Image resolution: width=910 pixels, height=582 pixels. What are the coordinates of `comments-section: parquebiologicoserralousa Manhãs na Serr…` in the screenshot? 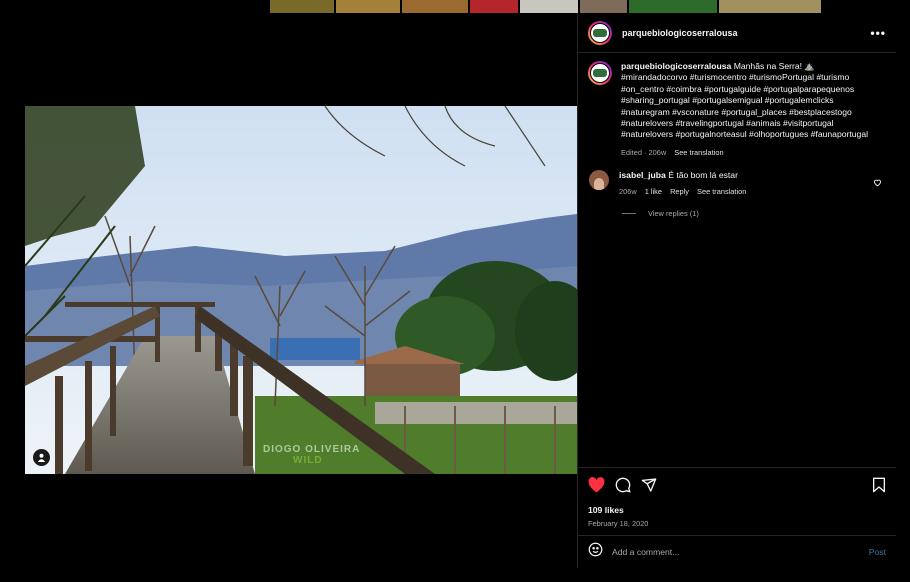 It's located at (737, 135).